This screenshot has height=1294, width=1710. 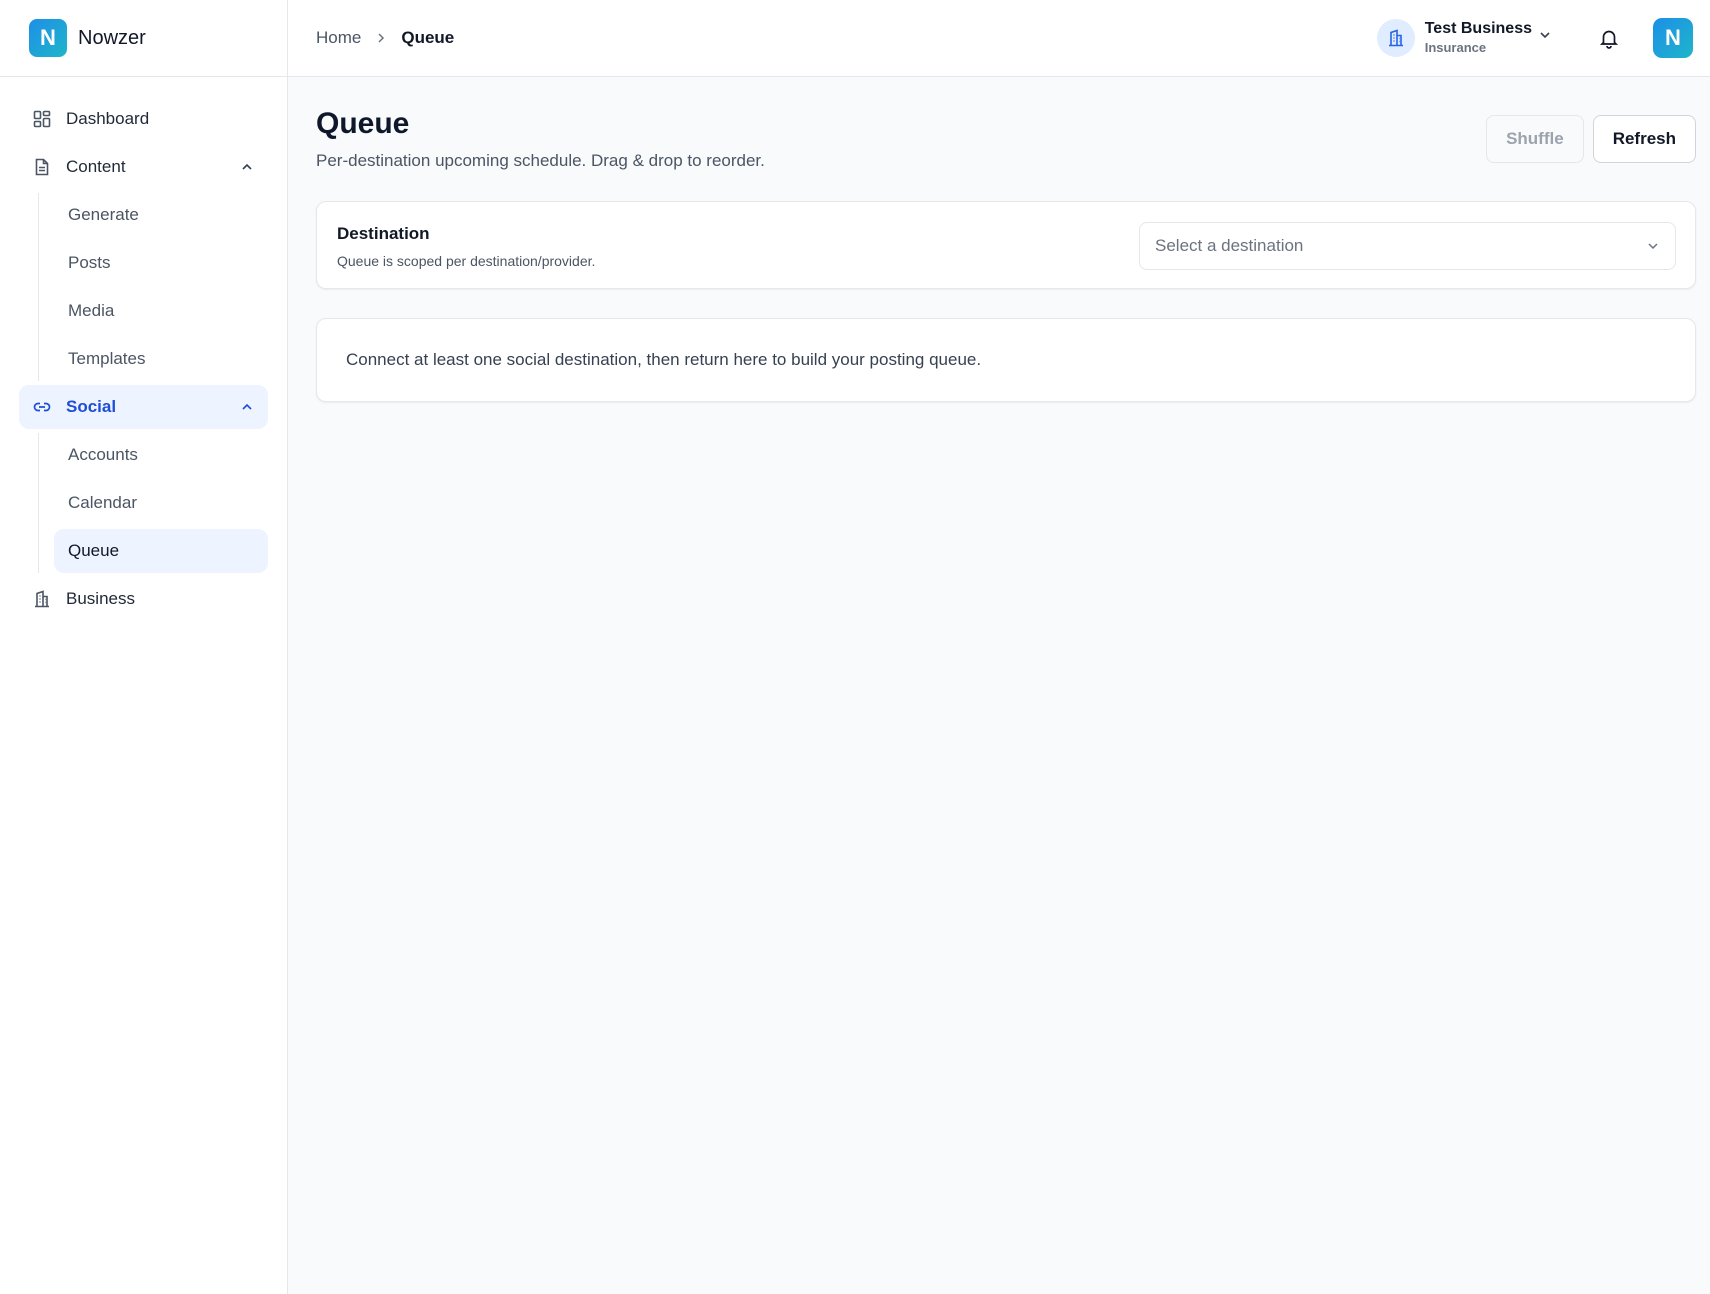 I want to click on topbar-actions: Test Business Insurance N, so click(x=1543, y=38).